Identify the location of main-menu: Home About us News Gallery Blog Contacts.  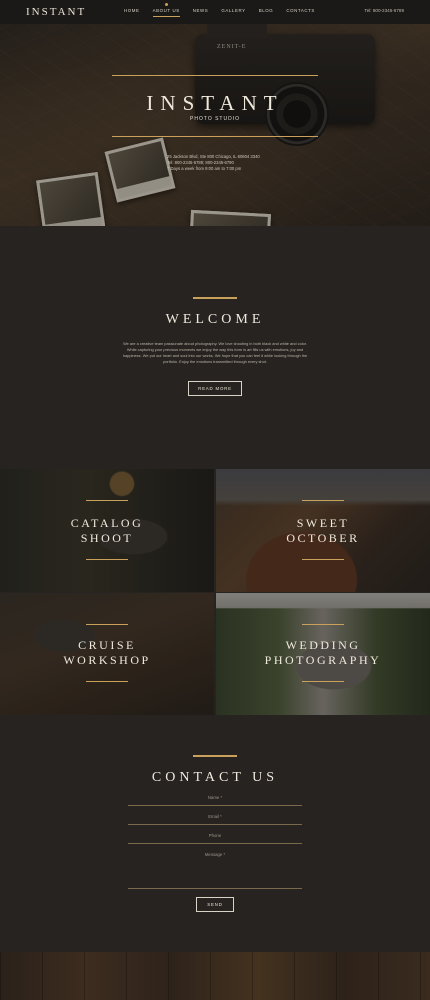
(226, 10).